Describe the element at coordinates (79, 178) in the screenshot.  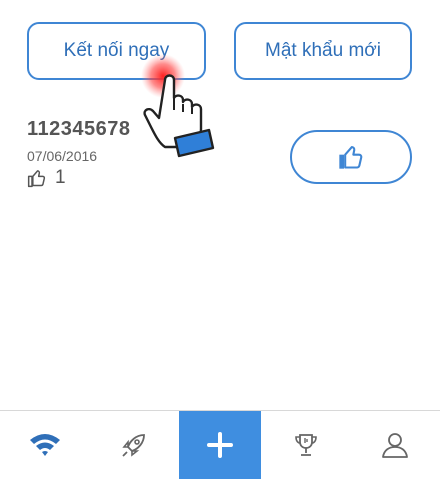
I see `like-count: 1` at that location.